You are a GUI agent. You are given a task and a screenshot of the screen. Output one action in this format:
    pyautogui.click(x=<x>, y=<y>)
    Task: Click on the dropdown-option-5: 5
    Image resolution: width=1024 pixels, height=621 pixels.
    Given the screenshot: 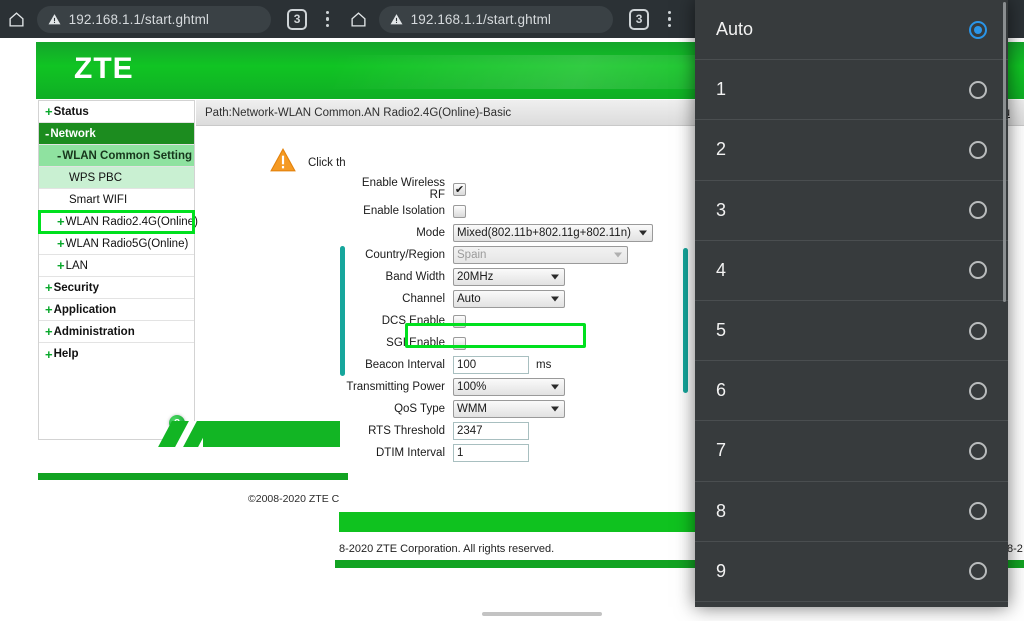 What is the action you would take?
    pyautogui.click(x=851, y=331)
    